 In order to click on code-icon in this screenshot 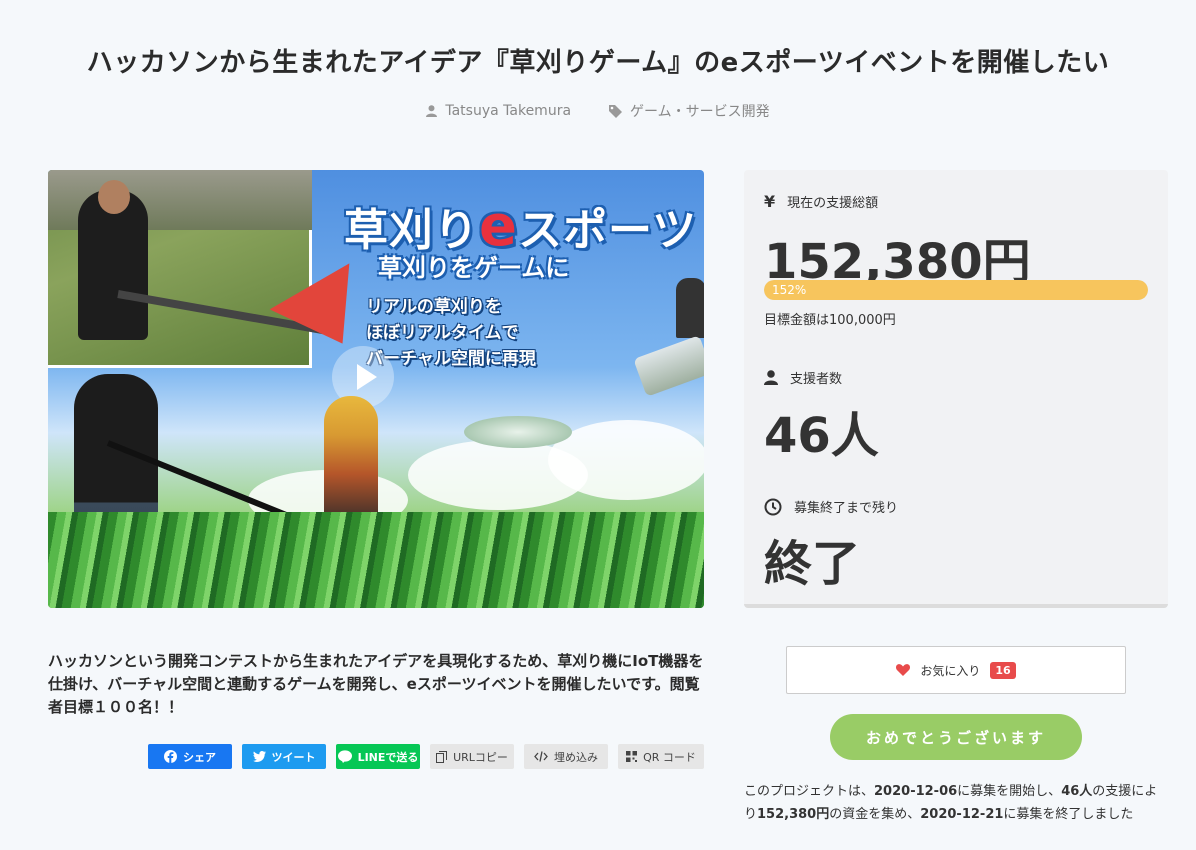, I will do `click(541, 756)`.